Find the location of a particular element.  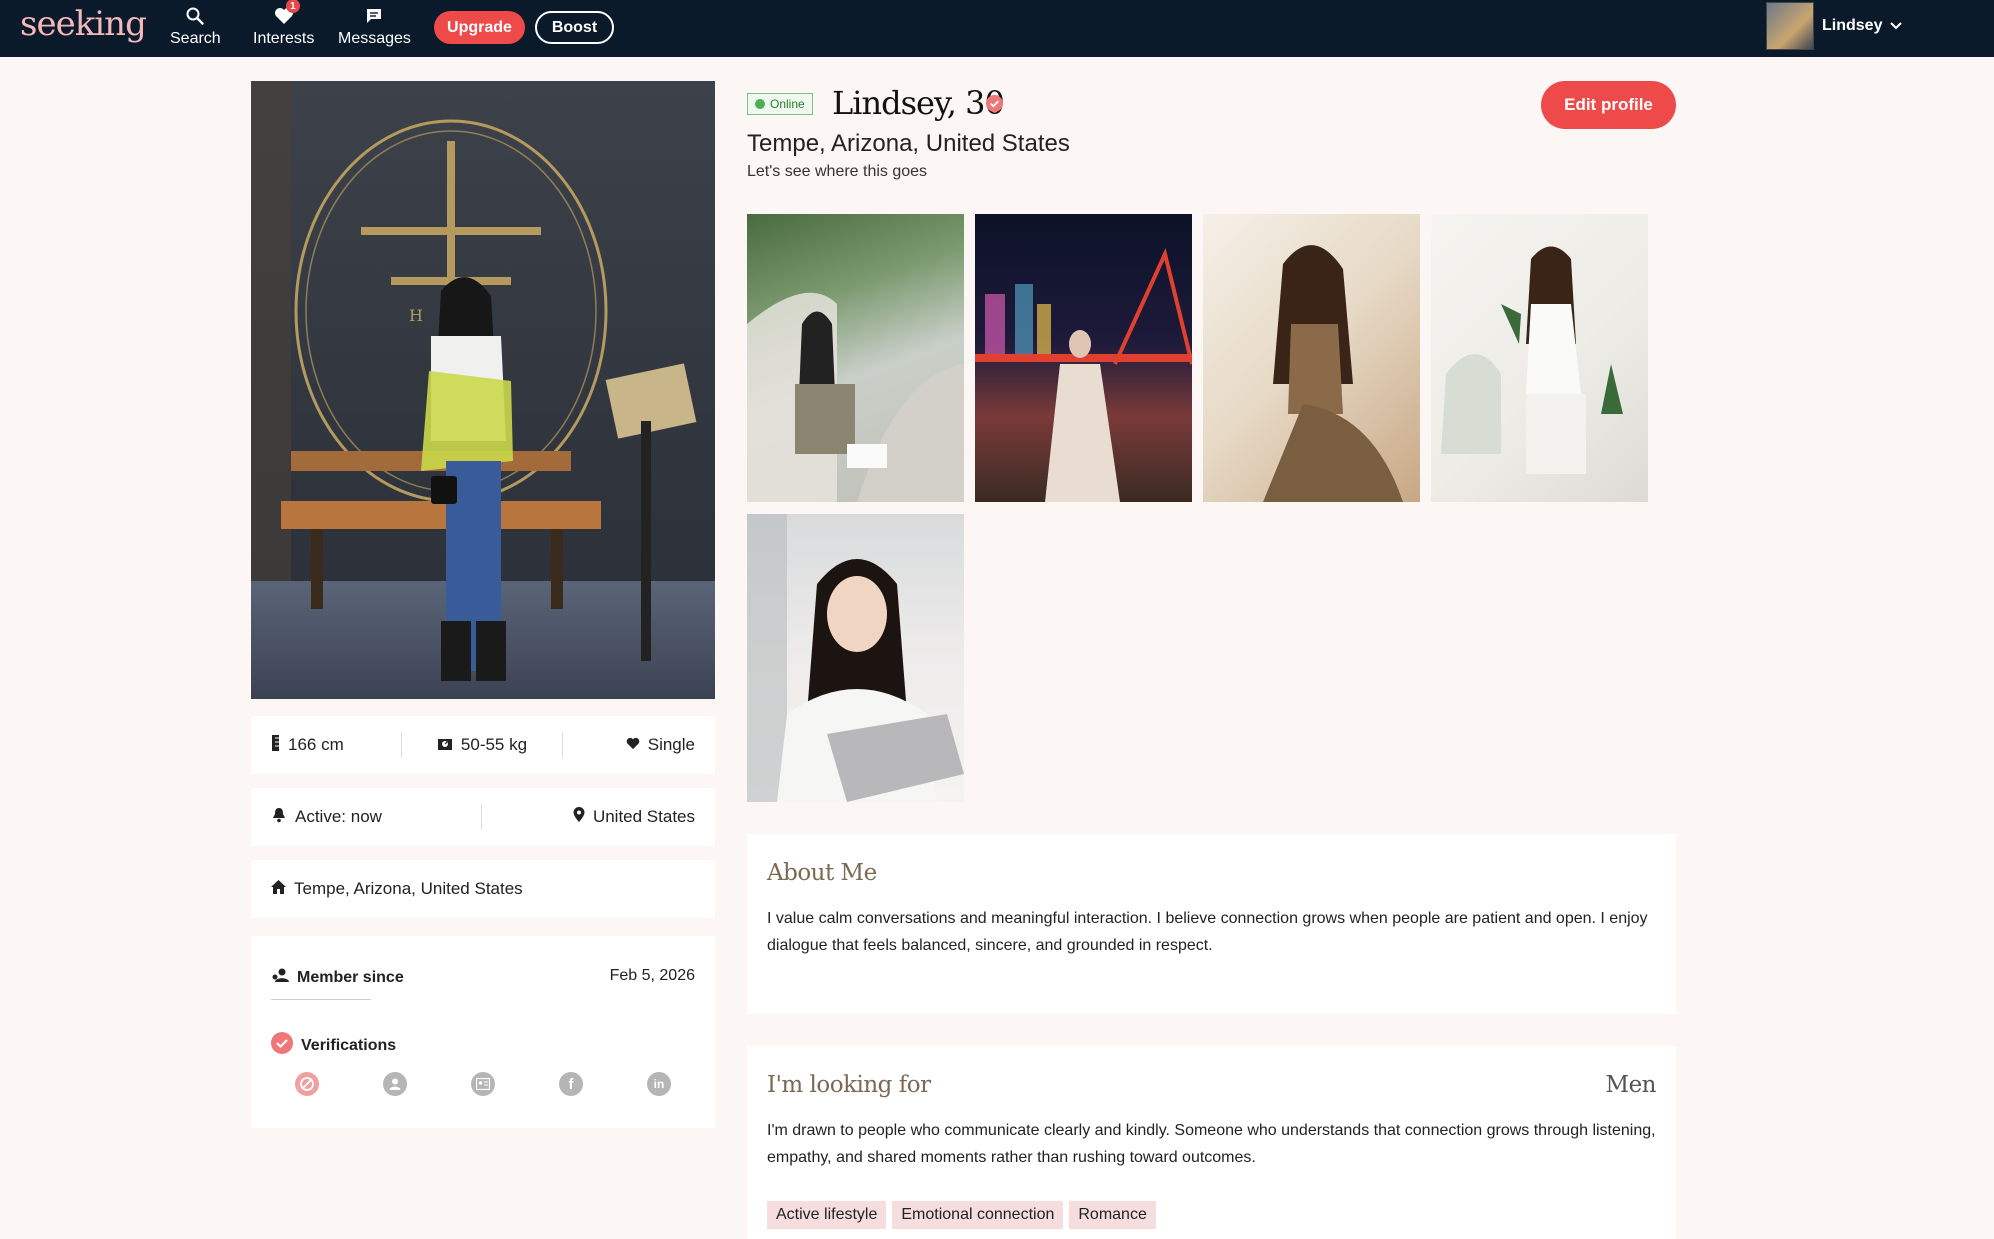

boost-button: Boost is located at coordinates (574, 27).